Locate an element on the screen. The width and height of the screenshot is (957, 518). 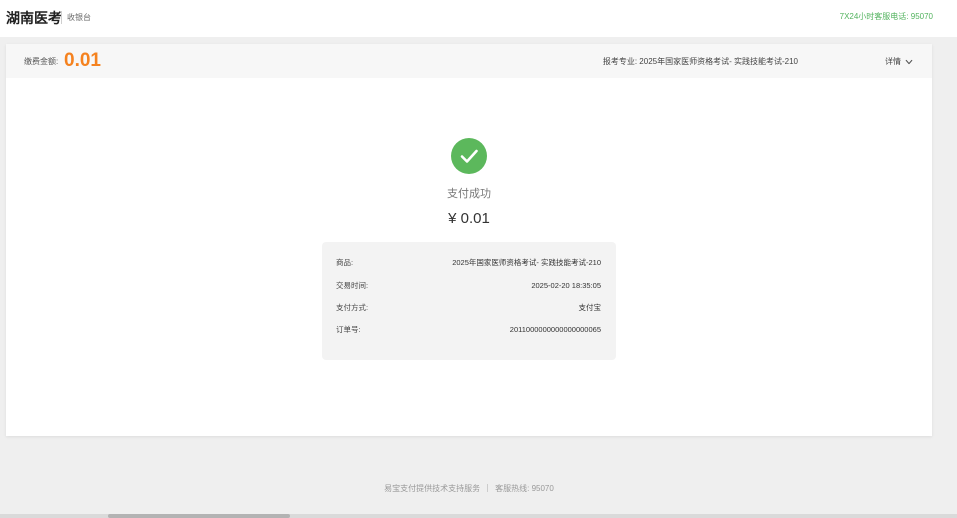
support-hotline: 7X24小时客服电话: 95070 is located at coordinates (886, 16).